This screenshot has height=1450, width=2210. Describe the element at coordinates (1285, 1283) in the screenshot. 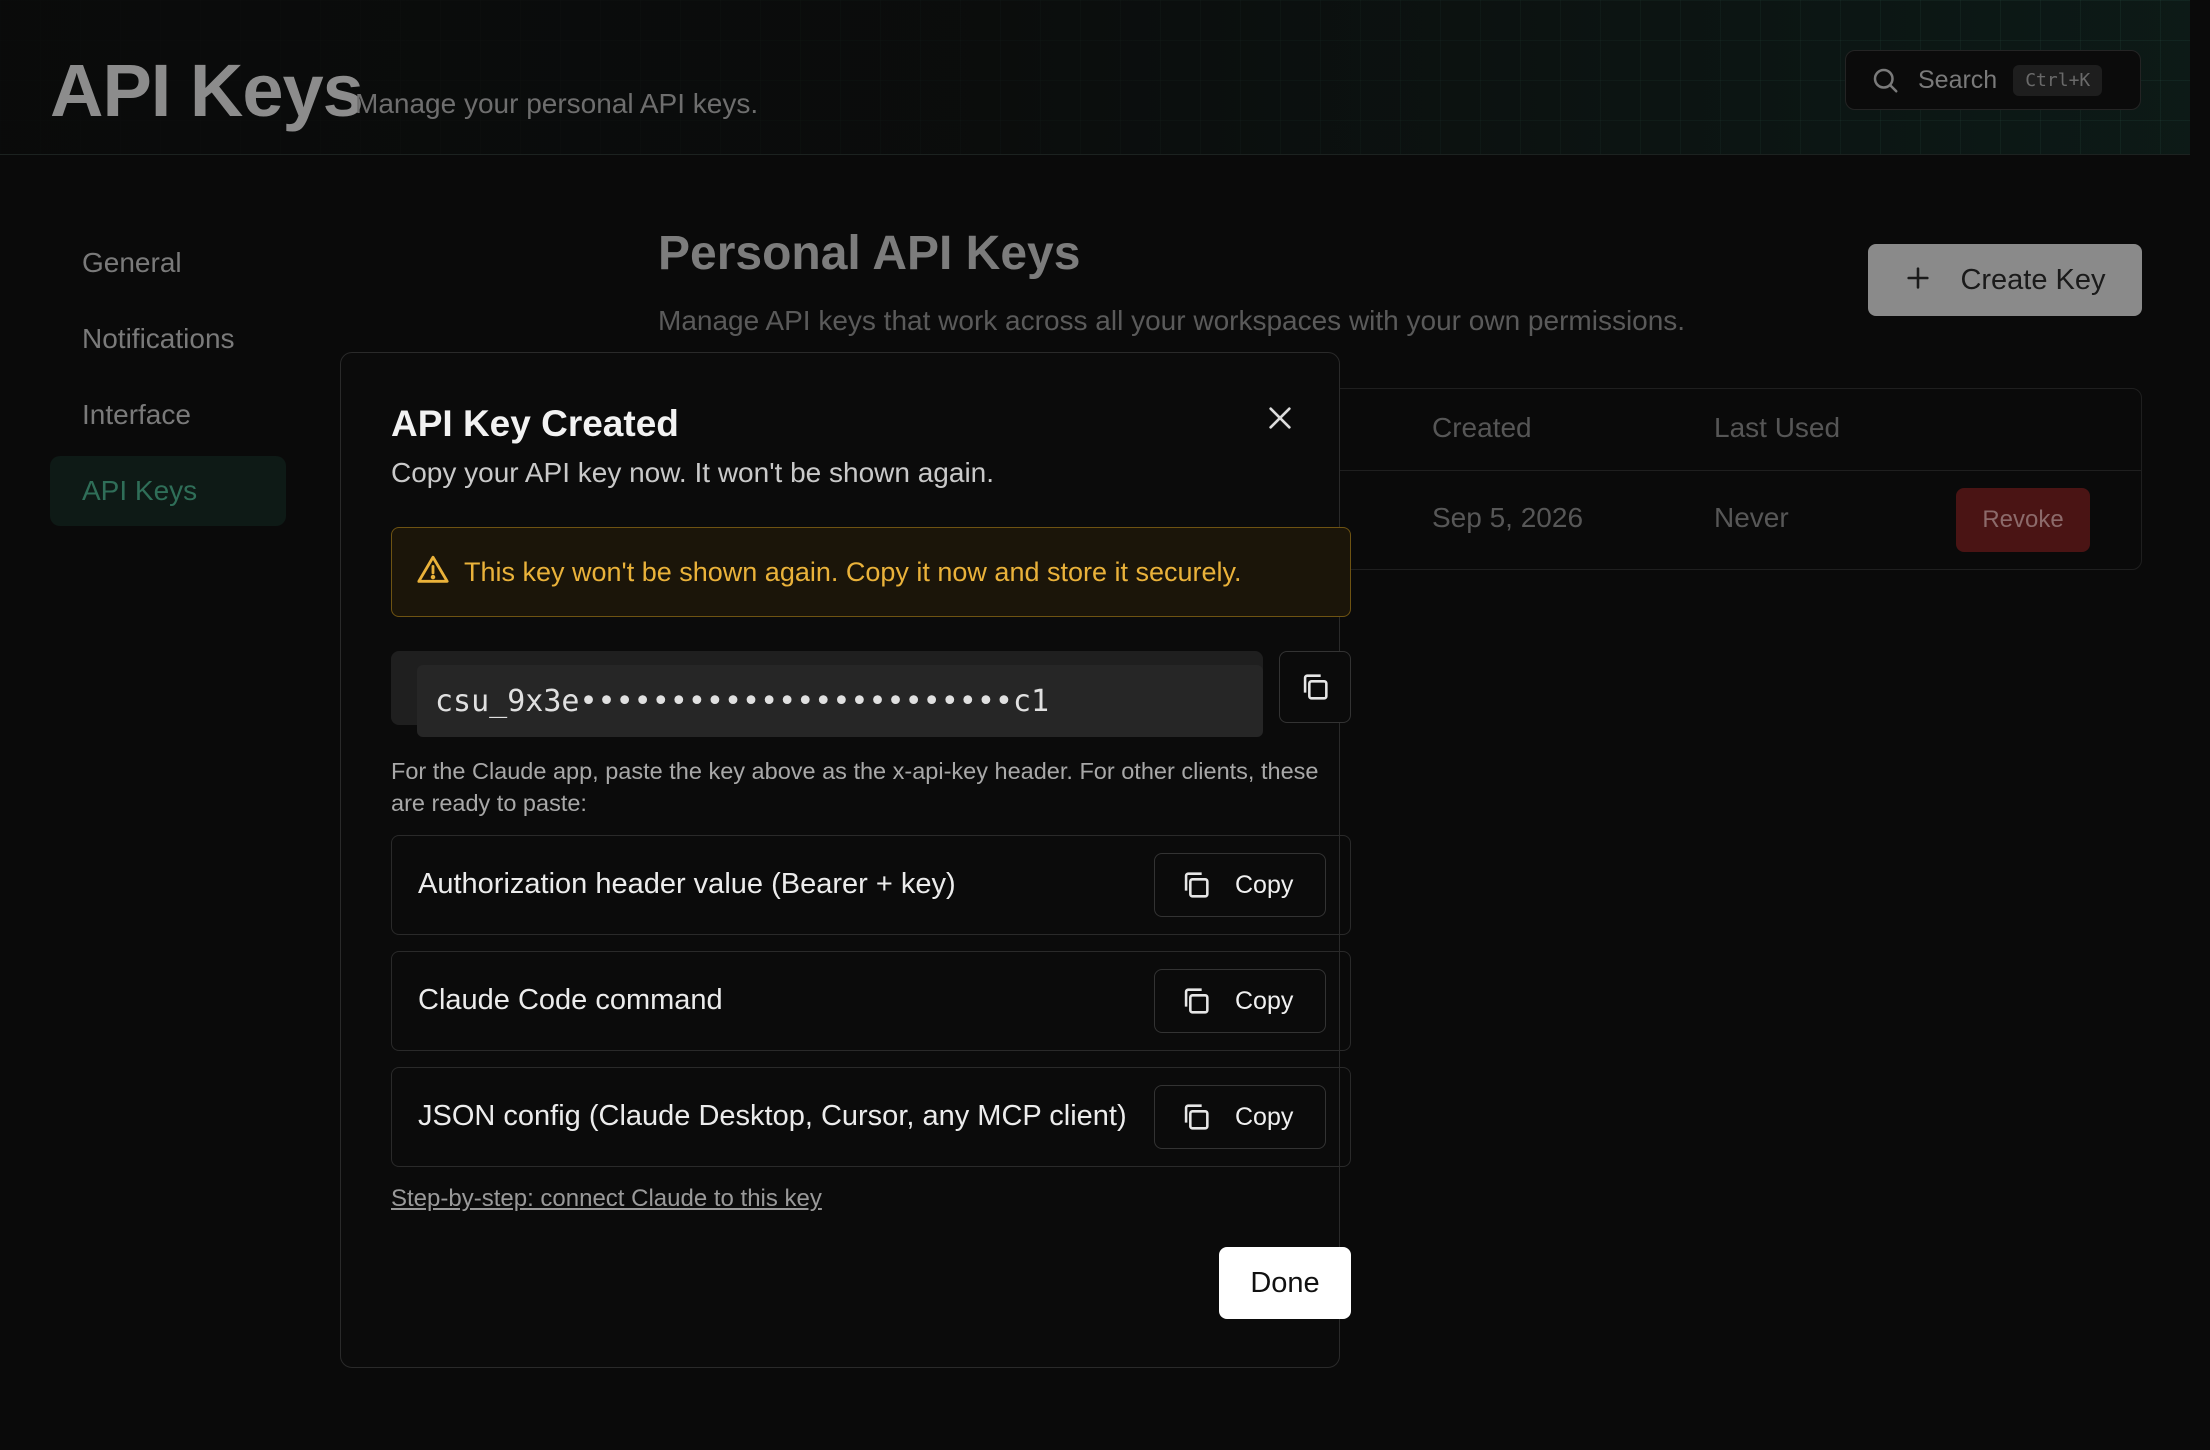

I see `done-button: Done` at that location.